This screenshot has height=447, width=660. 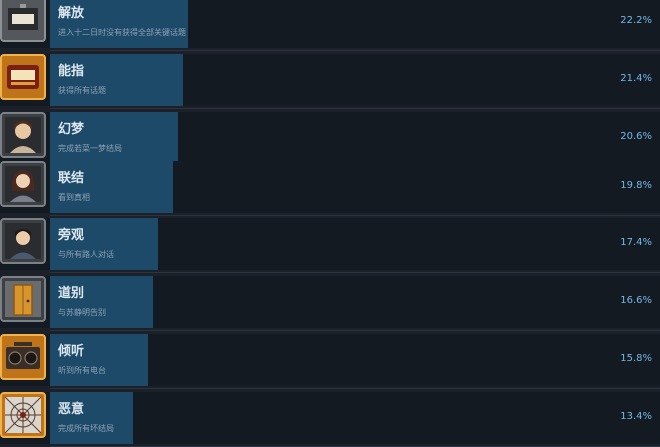 What do you see at coordinates (636, 136) in the screenshot?
I see `achievement-percent: 20.6%` at bounding box center [636, 136].